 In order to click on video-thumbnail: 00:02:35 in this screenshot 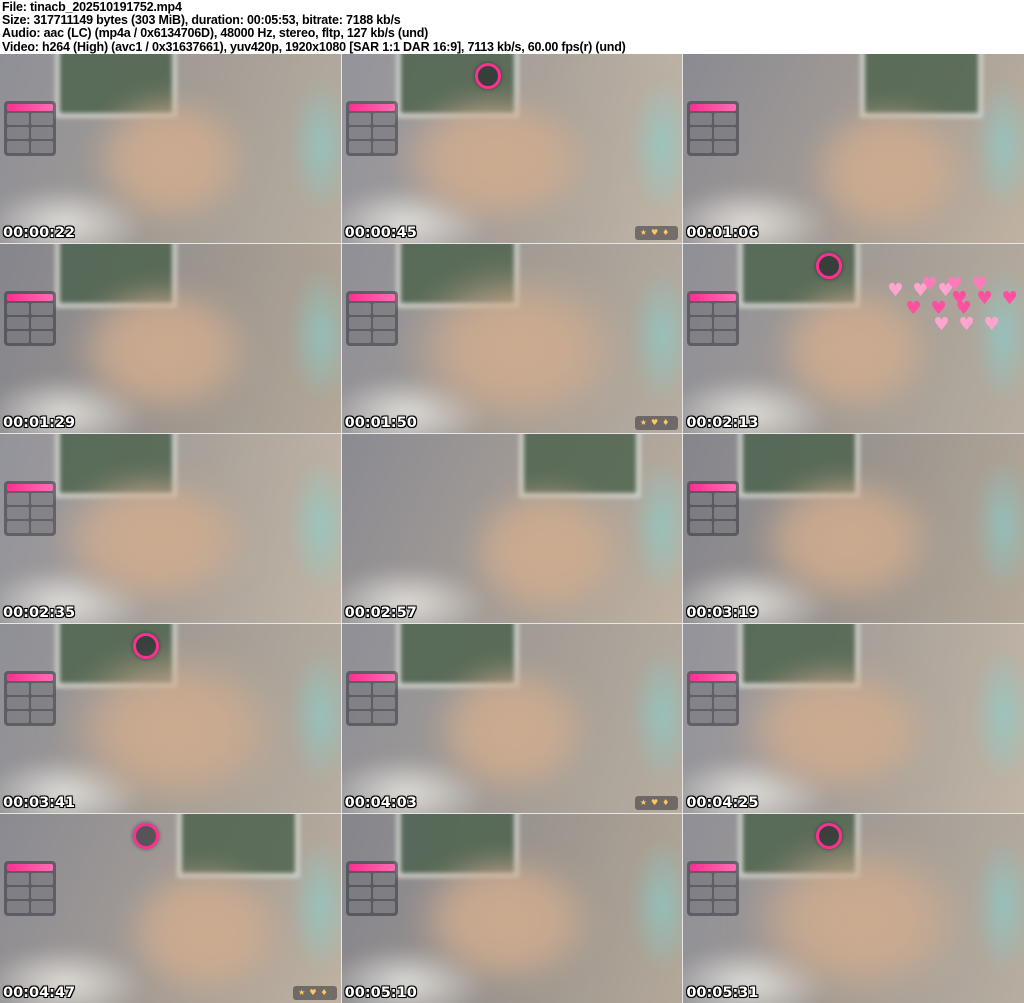, I will do `click(170, 528)`.